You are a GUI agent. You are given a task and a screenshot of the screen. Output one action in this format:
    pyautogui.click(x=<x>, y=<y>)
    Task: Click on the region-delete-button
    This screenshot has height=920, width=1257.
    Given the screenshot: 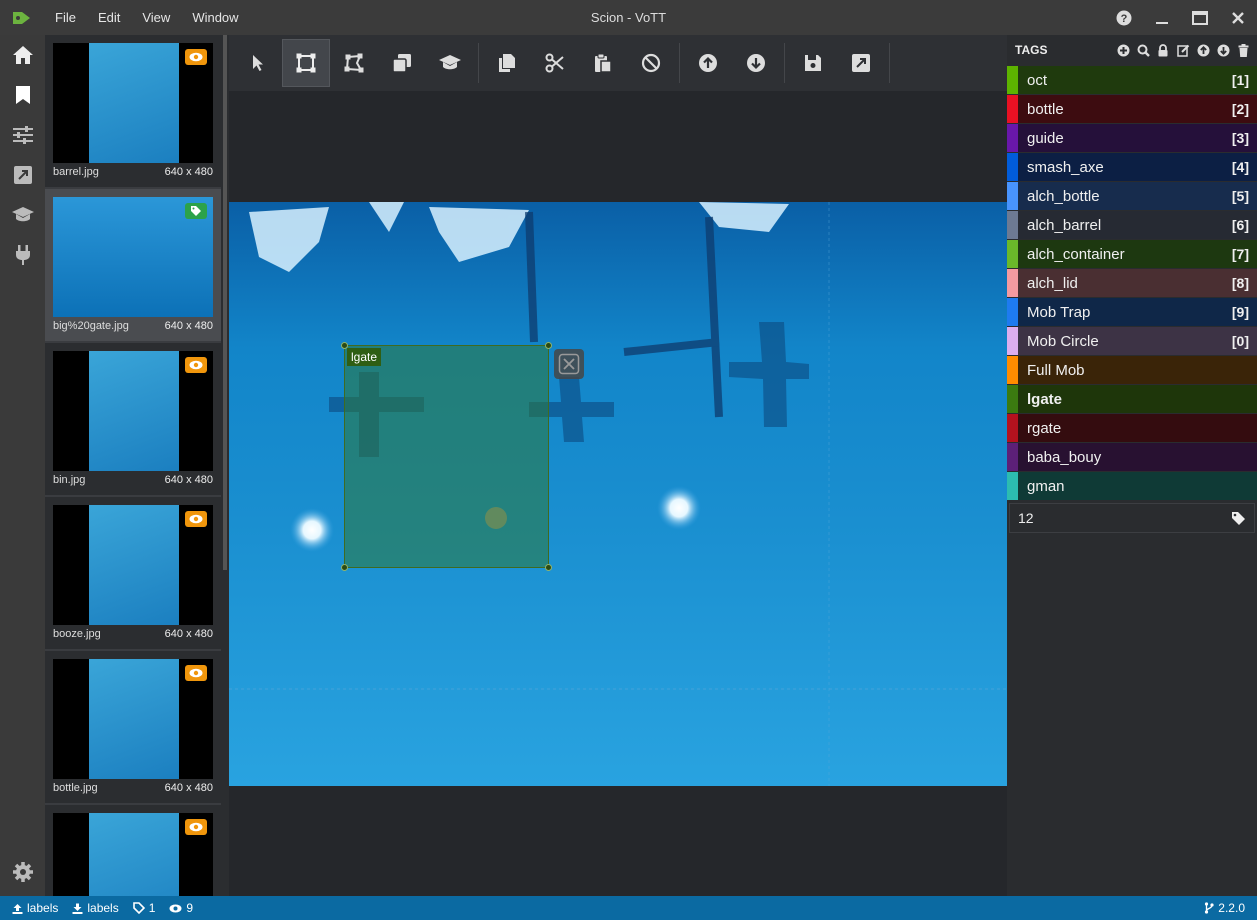 What is the action you would take?
    pyautogui.click(x=569, y=364)
    